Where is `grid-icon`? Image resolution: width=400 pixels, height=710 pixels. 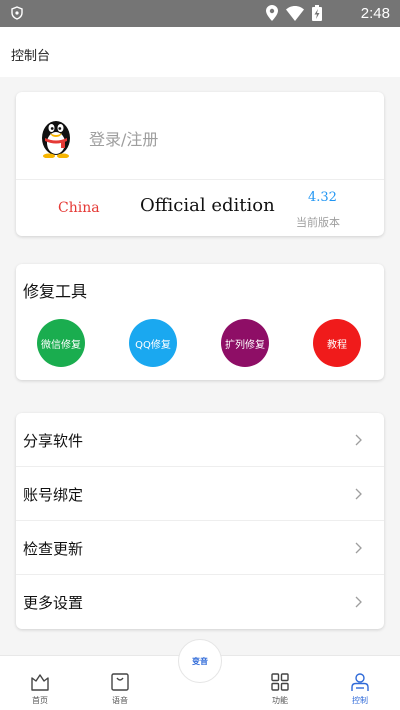 grid-icon is located at coordinates (280, 682).